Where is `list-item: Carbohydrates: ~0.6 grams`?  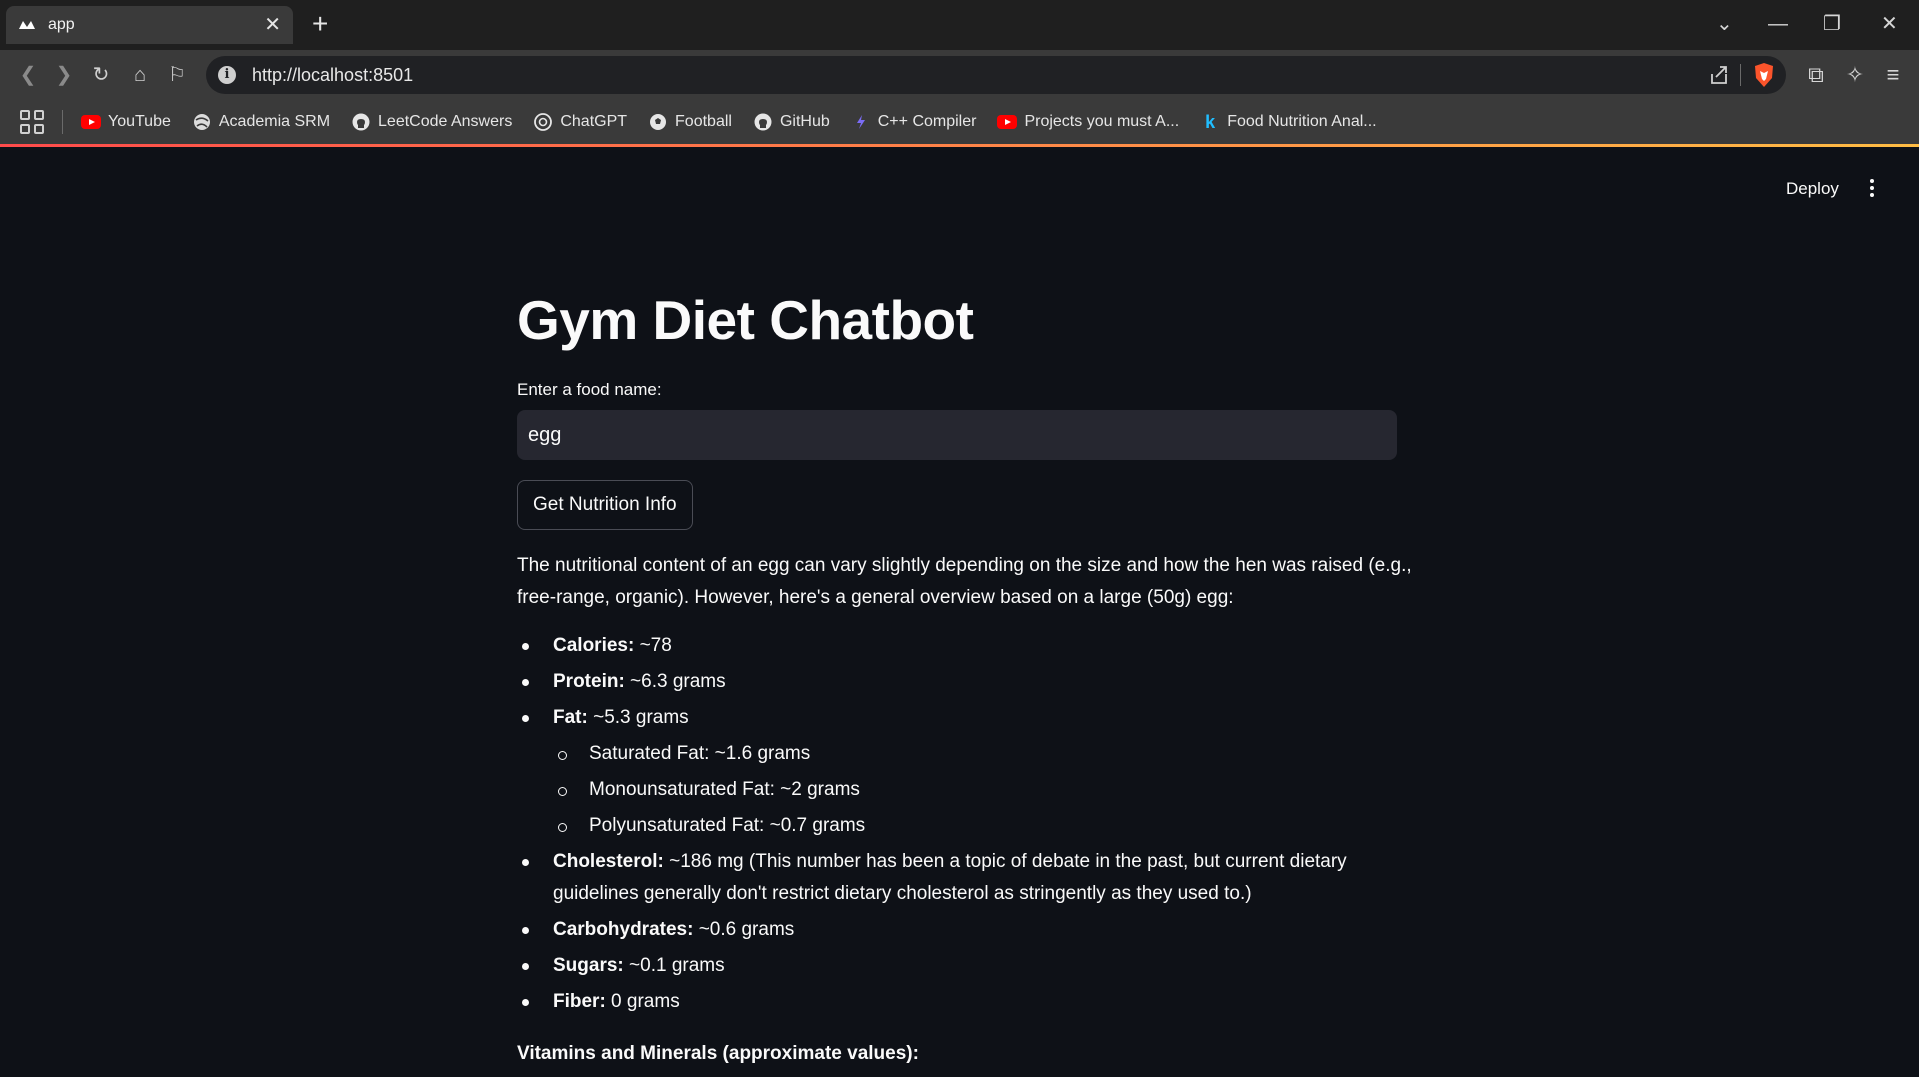
list-item: Carbohydrates: ~0.6 grams is located at coordinates (967, 930).